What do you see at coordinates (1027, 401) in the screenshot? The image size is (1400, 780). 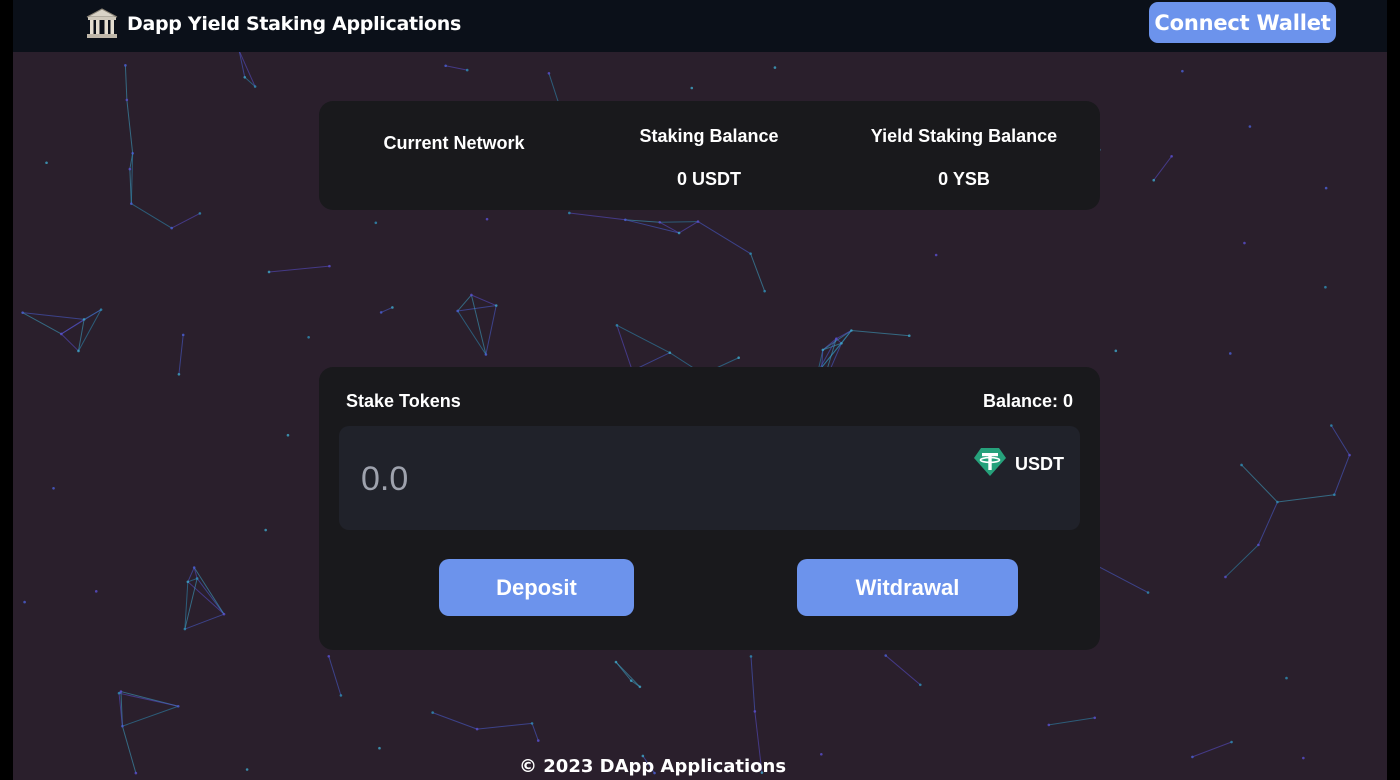 I see `token-balance: Balance: 0` at bounding box center [1027, 401].